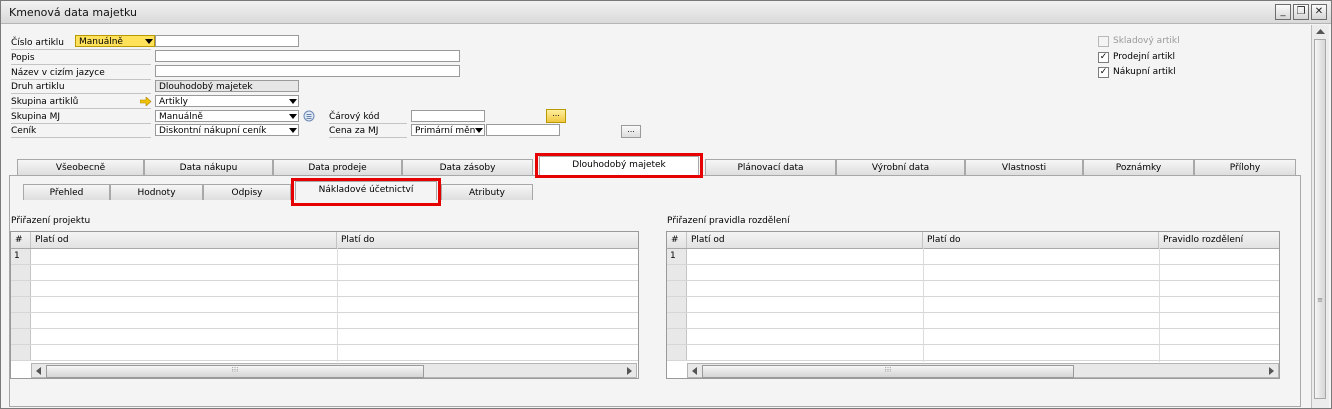 The width and height of the screenshot is (1332, 409). What do you see at coordinates (448, 116) in the screenshot?
I see `barcode-input` at bounding box center [448, 116].